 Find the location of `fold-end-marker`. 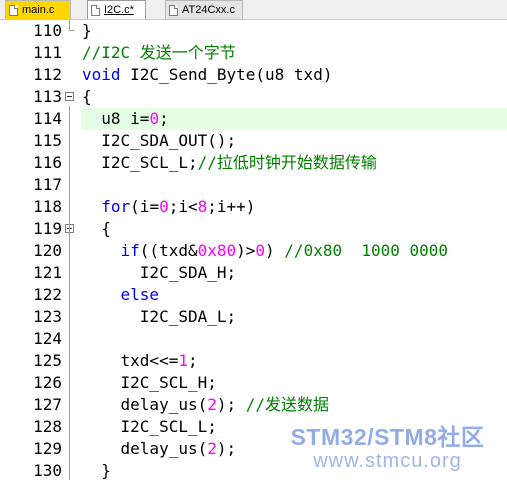

fold-end-marker is located at coordinates (72, 25).